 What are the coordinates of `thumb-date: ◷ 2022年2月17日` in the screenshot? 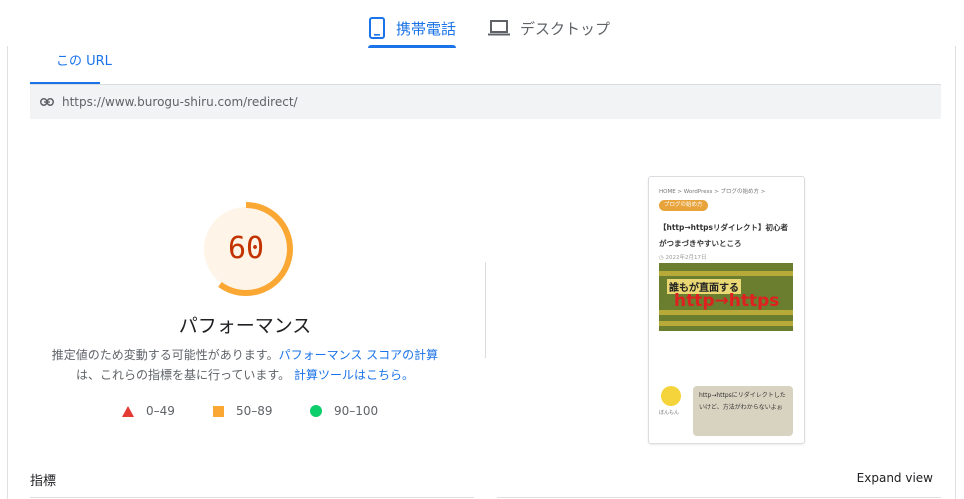 It's located at (683, 258).